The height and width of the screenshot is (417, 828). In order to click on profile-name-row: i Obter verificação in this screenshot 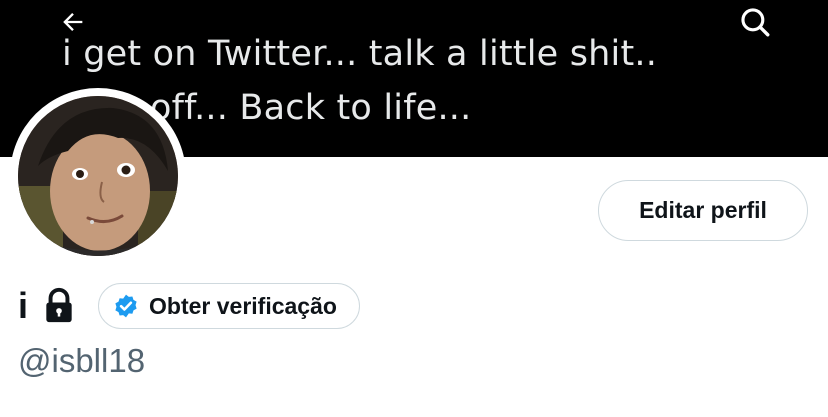, I will do `click(189, 306)`.